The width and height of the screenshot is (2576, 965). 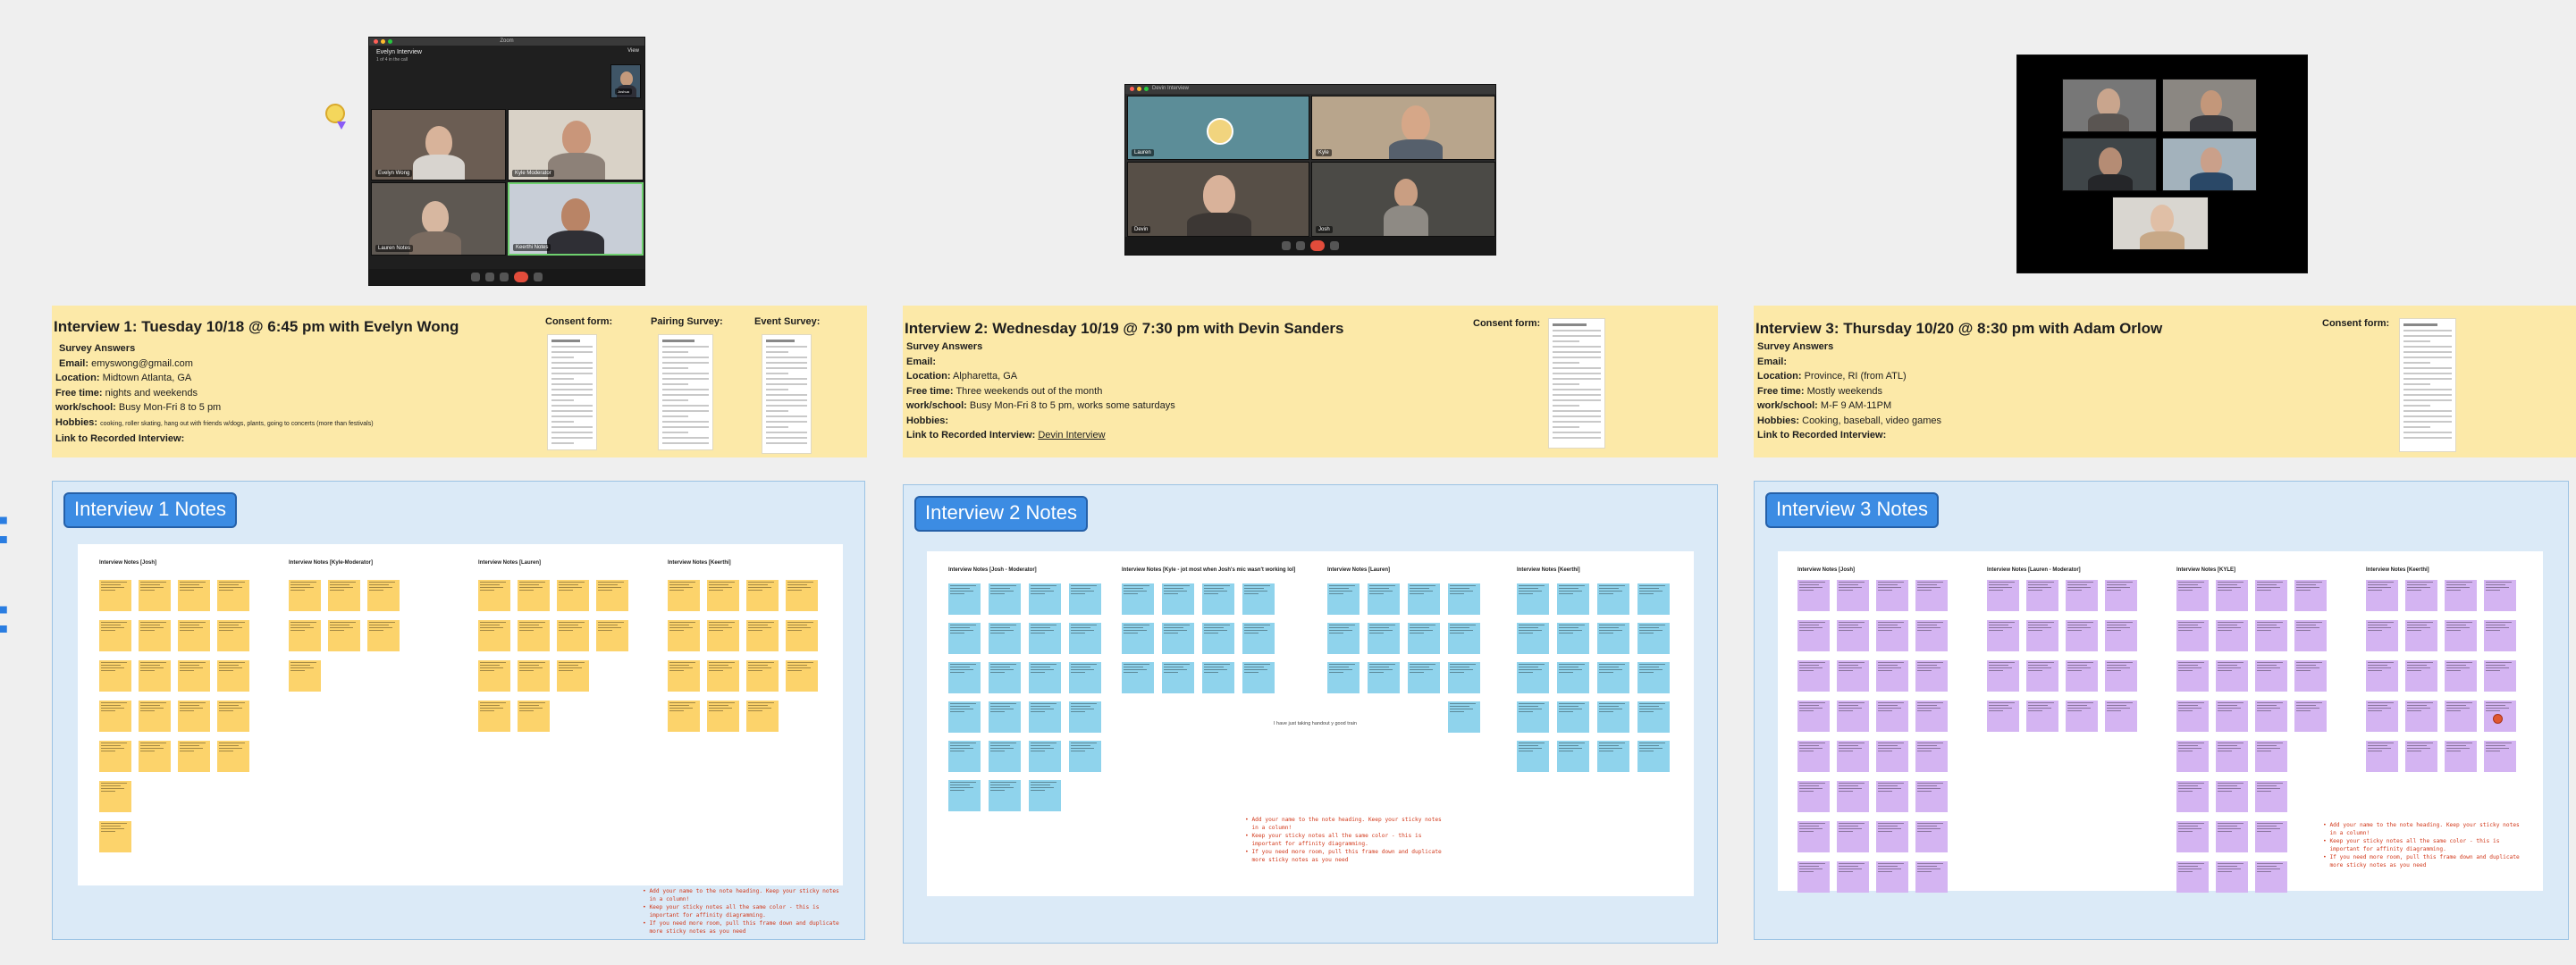 What do you see at coordinates (2498, 719) in the screenshot?
I see `heart-stamp-icon` at bounding box center [2498, 719].